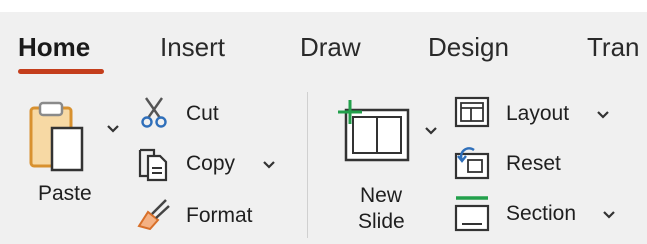  I want to click on clipboard-paste-icon, so click(56, 136).